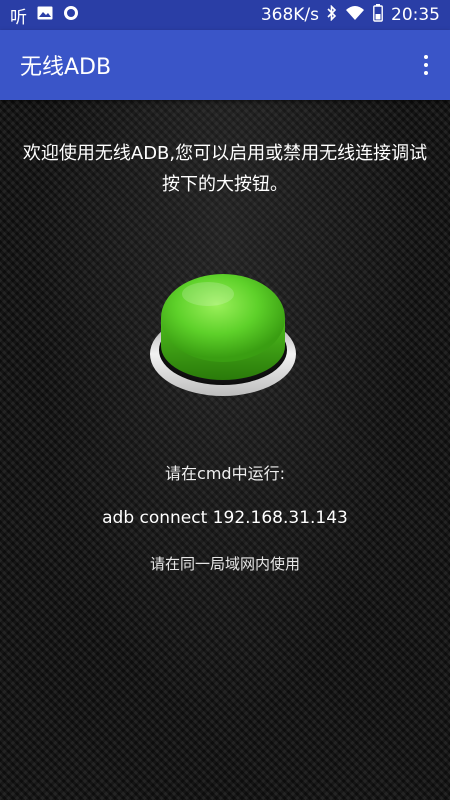 This screenshot has width=450, height=800. What do you see at coordinates (225, 518) in the screenshot?
I see `adb-command: adb connect 192.168.31.143` at bounding box center [225, 518].